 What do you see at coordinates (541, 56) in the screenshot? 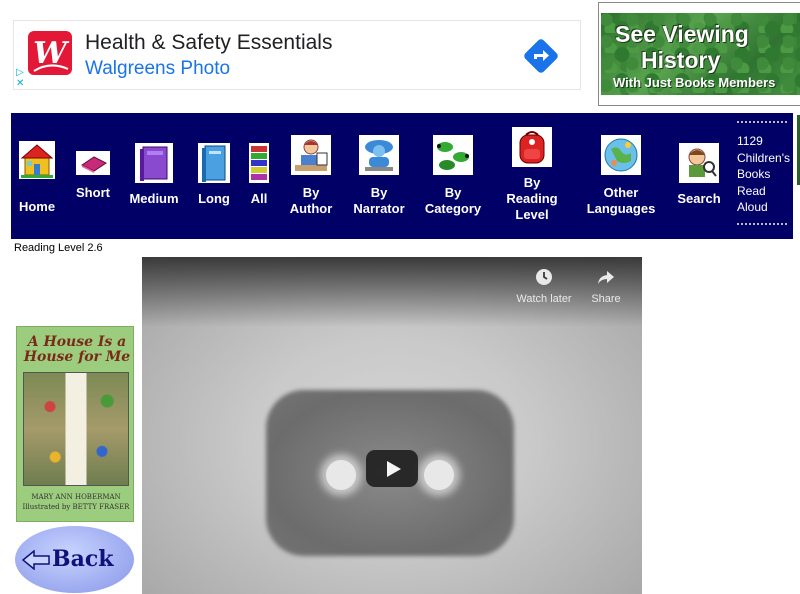
I see `directions-arrow-icon` at bounding box center [541, 56].